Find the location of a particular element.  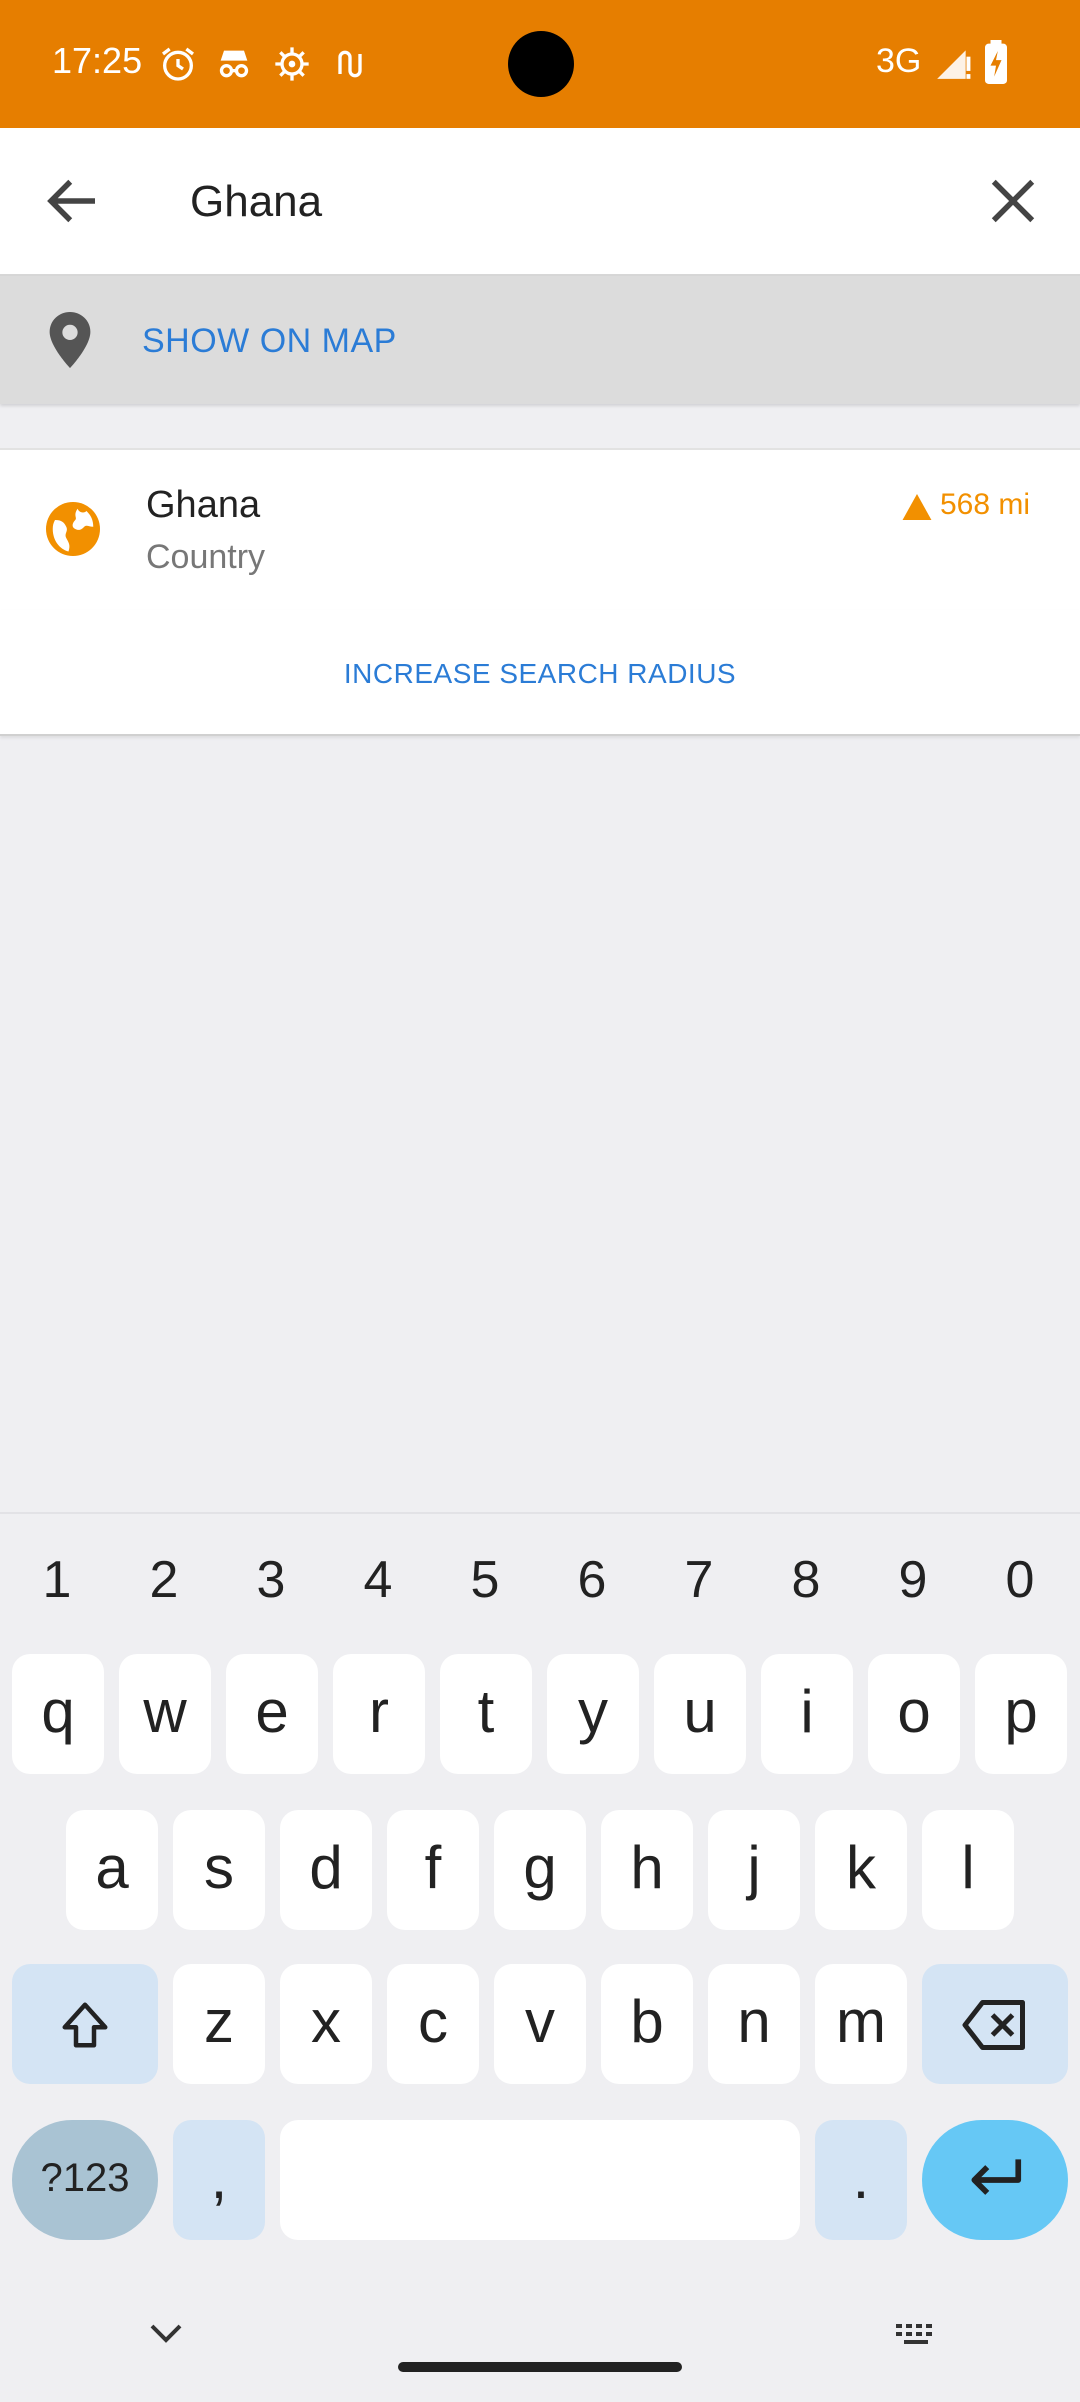

period-key: . is located at coordinates (861, 2180).